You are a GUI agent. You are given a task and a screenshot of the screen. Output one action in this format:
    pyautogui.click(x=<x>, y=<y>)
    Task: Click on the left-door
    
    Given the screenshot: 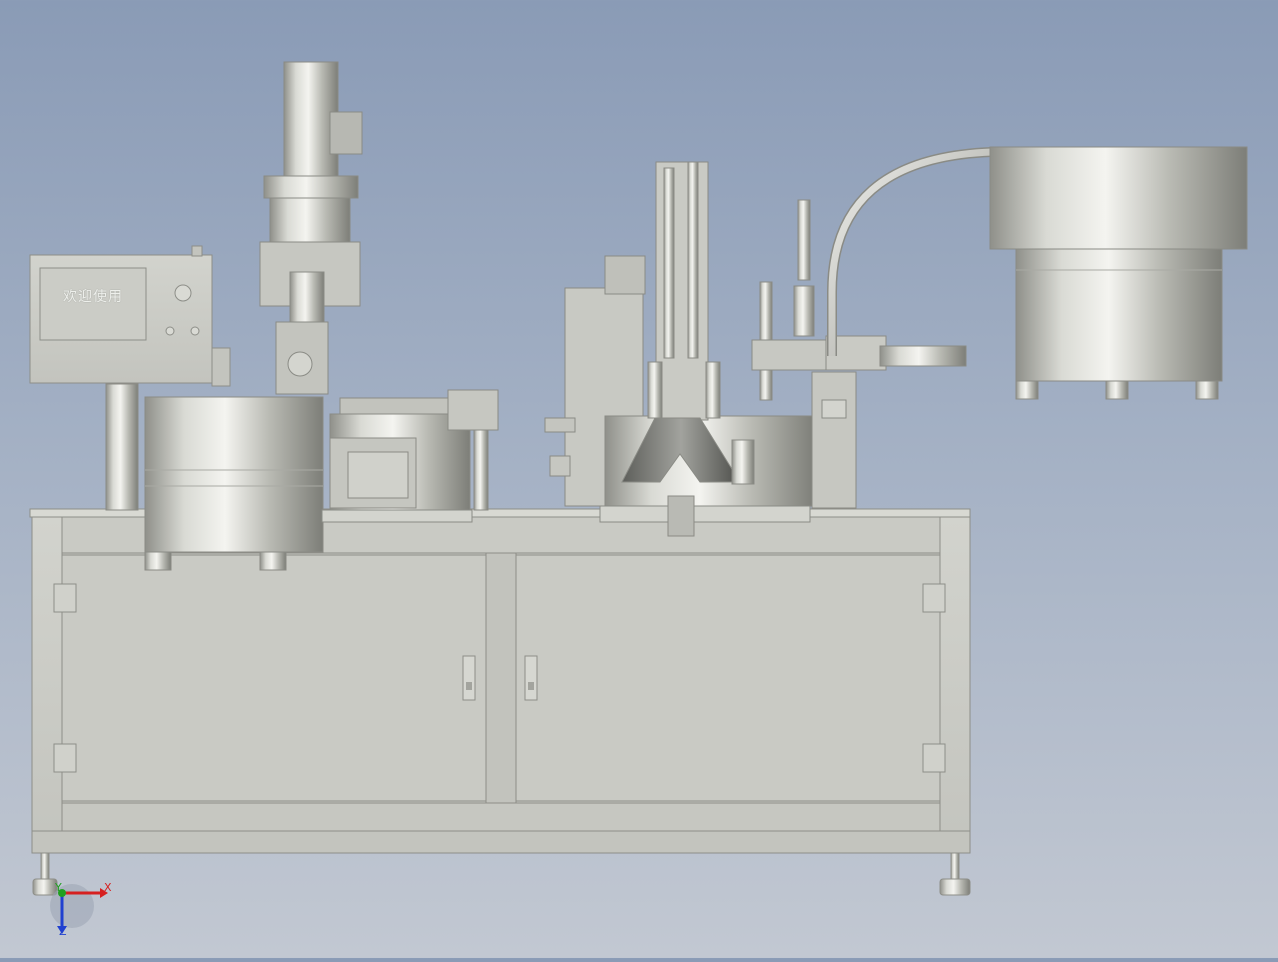 What is the action you would take?
    pyautogui.click(x=274, y=678)
    